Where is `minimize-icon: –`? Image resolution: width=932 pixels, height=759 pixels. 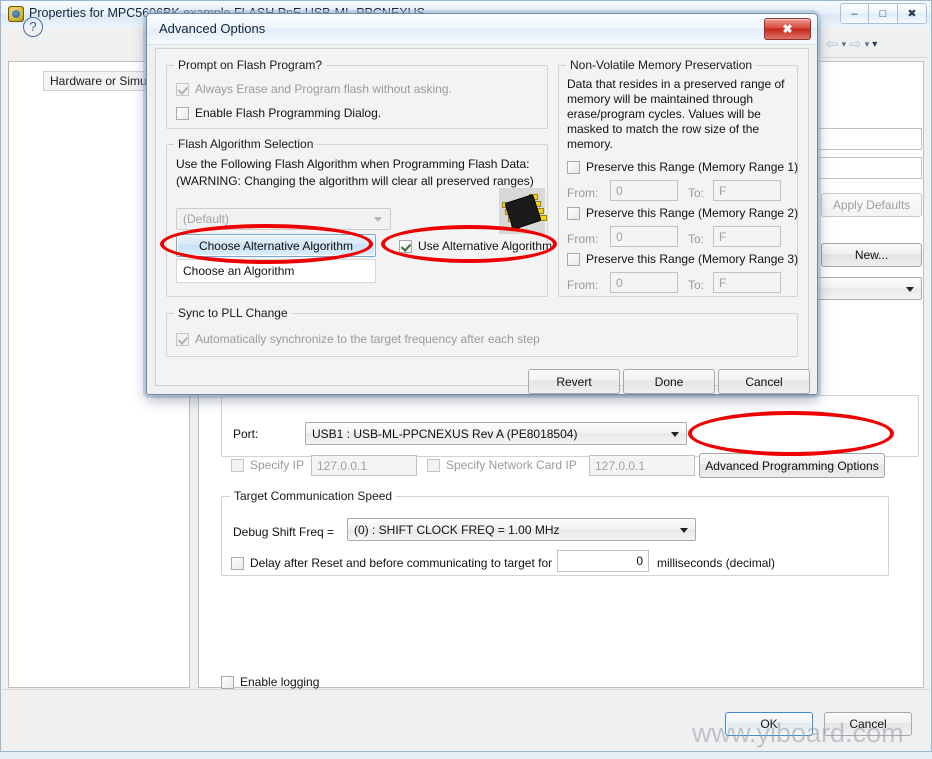 minimize-icon: – is located at coordinates (854, 13).